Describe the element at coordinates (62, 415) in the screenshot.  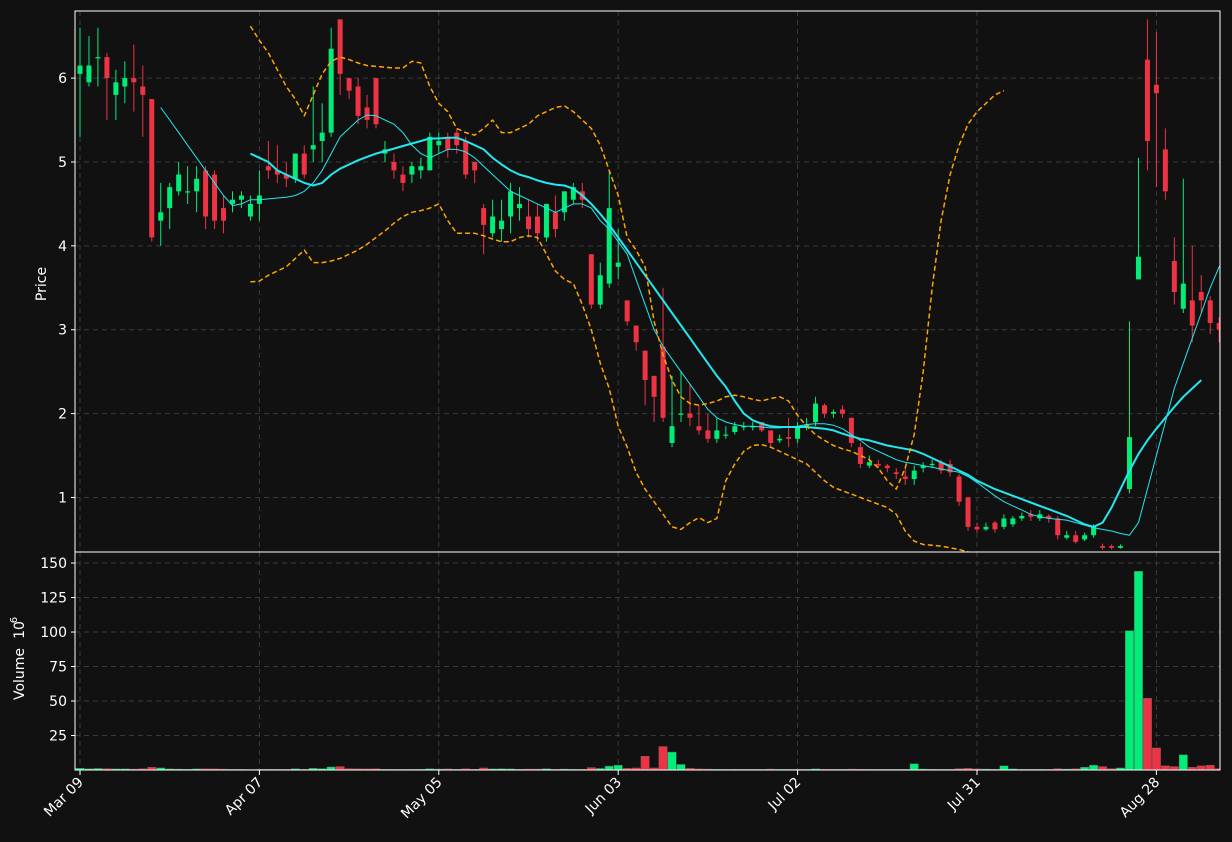
I see `price-tick-label: 2` at that location.